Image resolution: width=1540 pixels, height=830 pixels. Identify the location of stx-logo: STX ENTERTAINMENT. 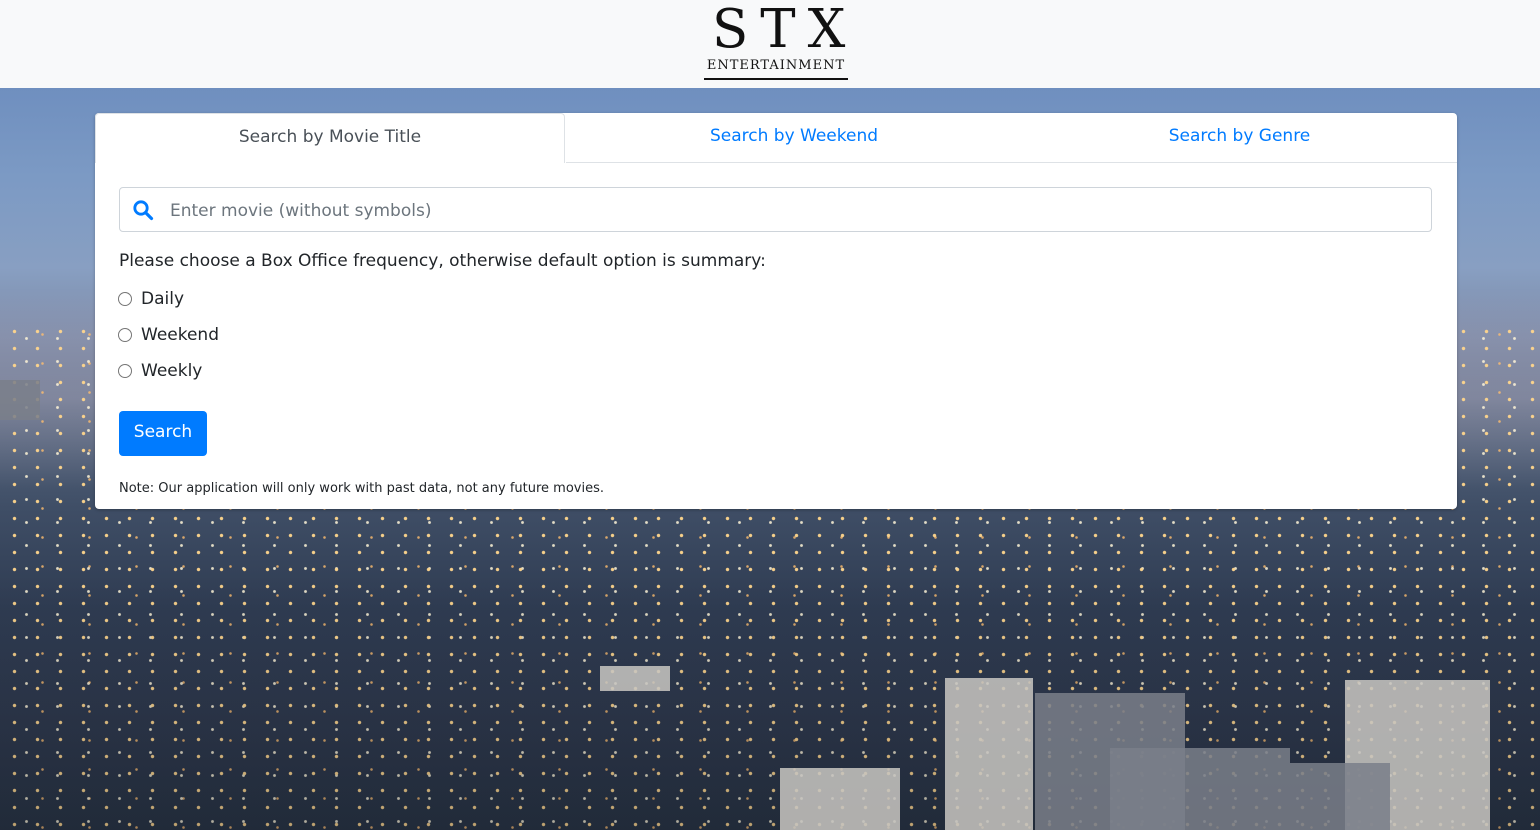
(776, 41).